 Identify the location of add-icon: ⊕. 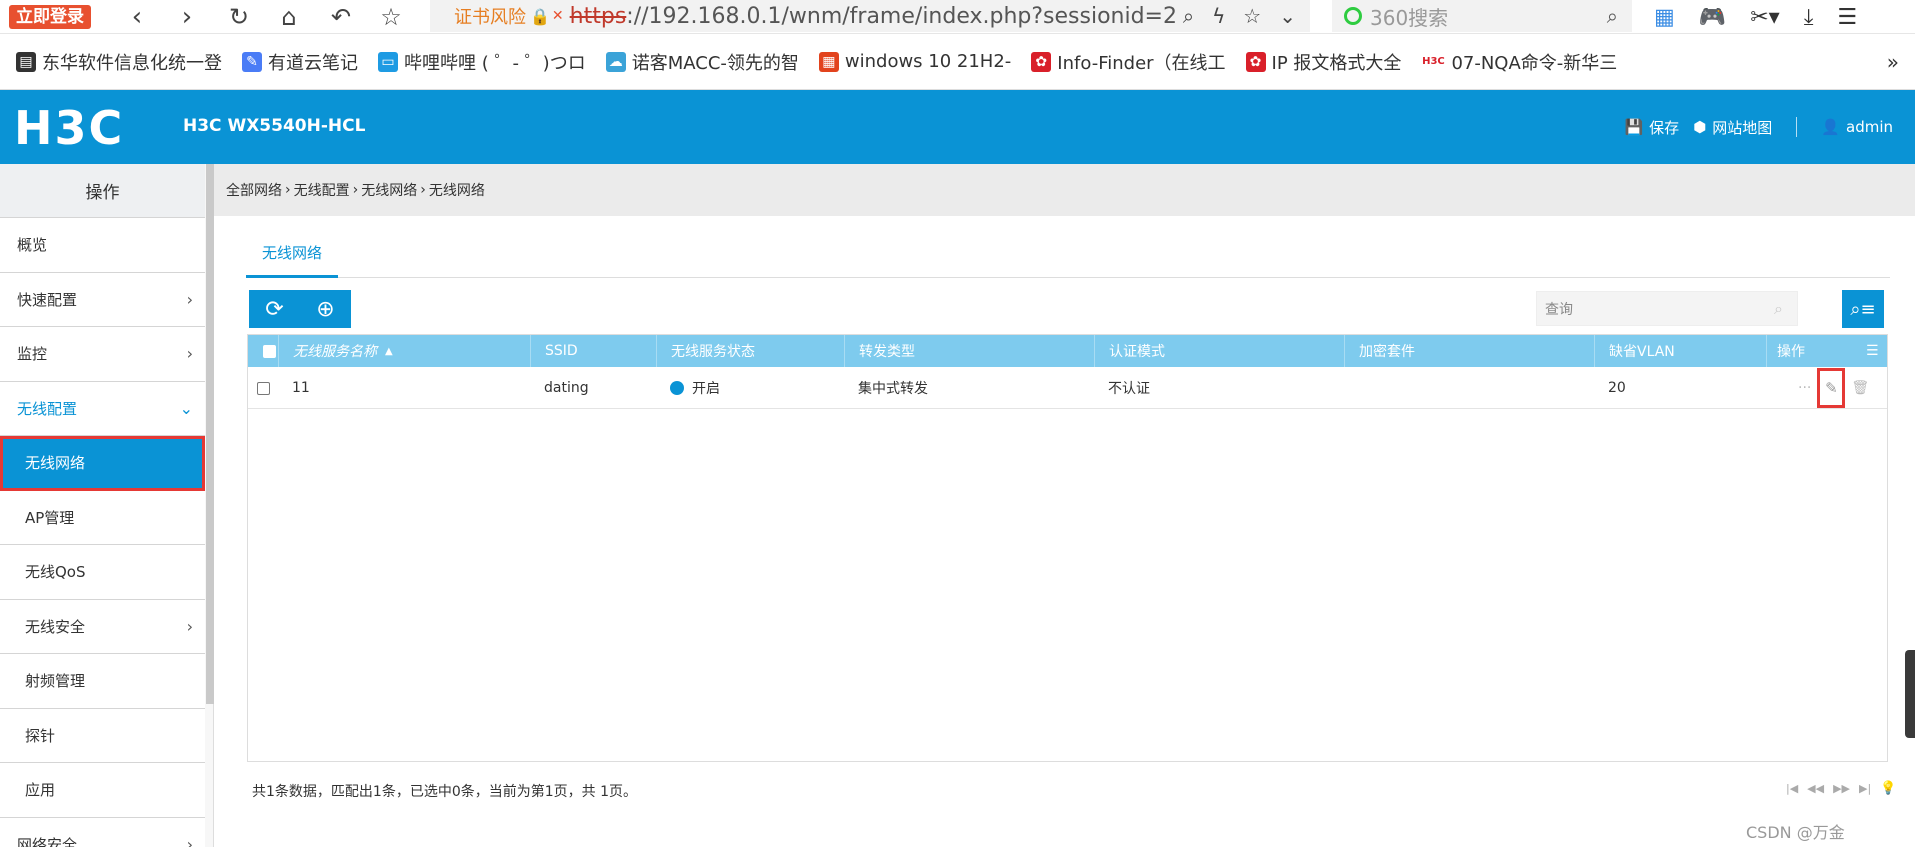
(325, 309).